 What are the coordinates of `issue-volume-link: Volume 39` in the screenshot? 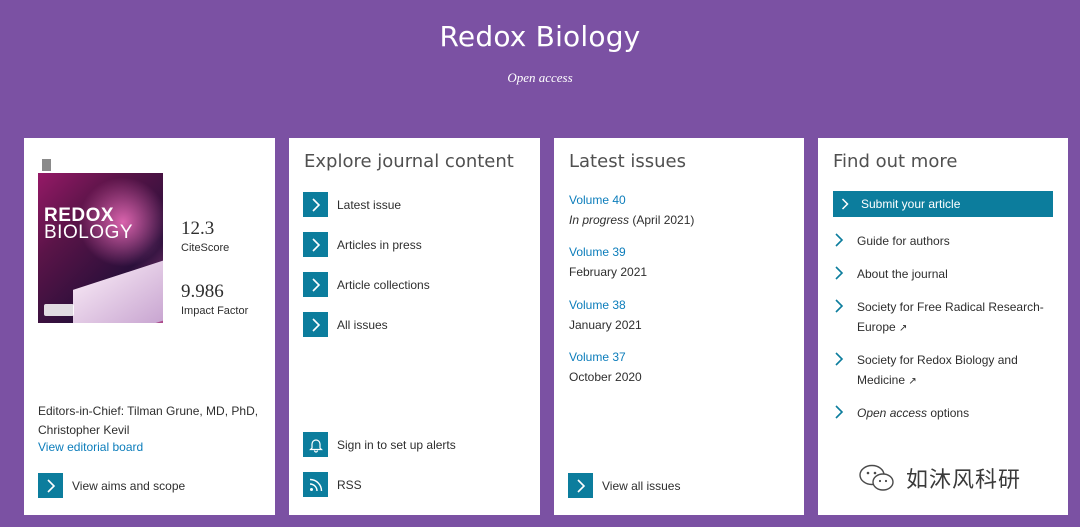 It's located at (608, 252).